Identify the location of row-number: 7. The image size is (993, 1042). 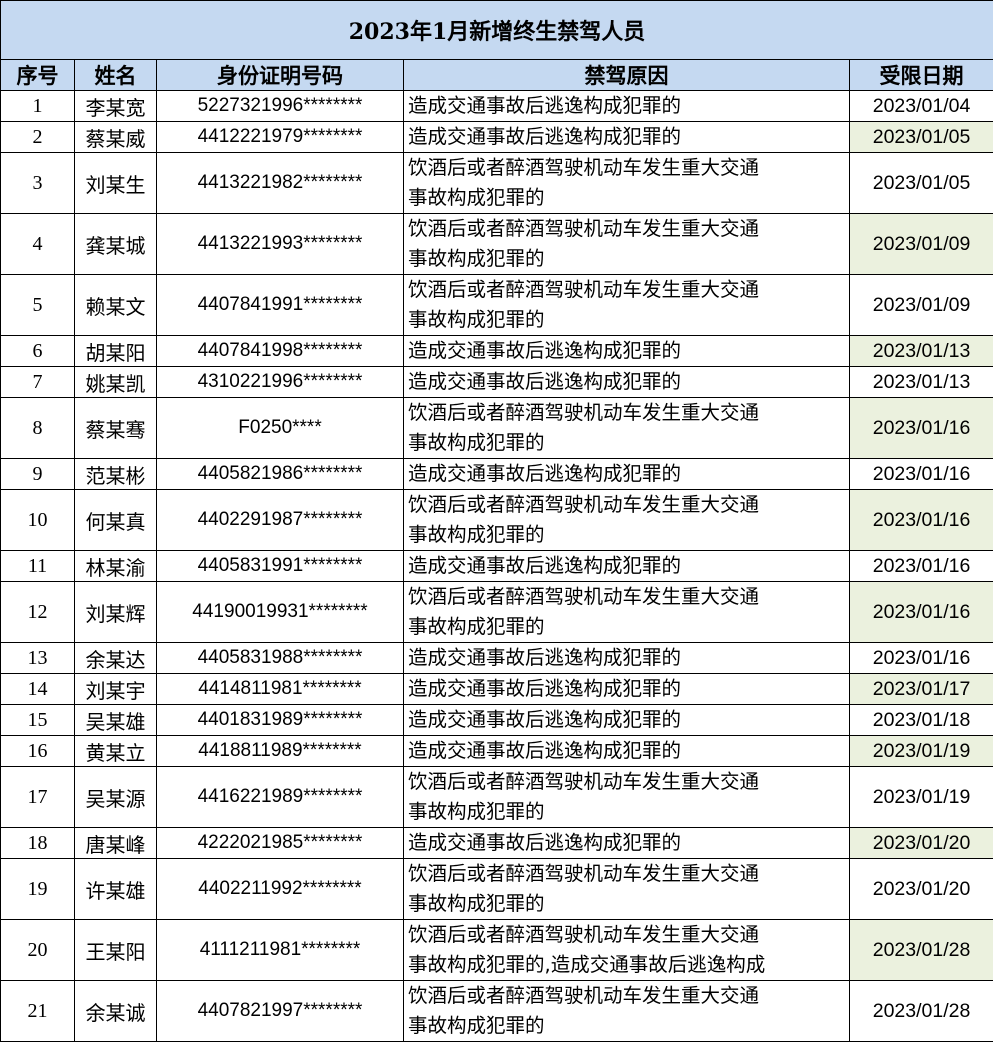
(38, 382).